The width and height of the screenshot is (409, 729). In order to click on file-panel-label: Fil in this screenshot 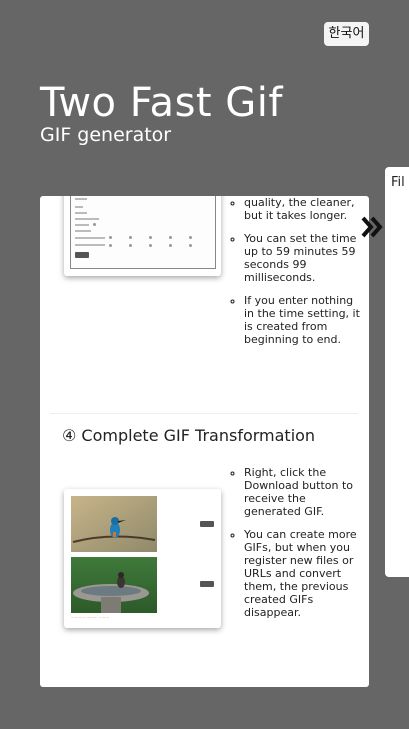, I will do `click(398, 182)`.